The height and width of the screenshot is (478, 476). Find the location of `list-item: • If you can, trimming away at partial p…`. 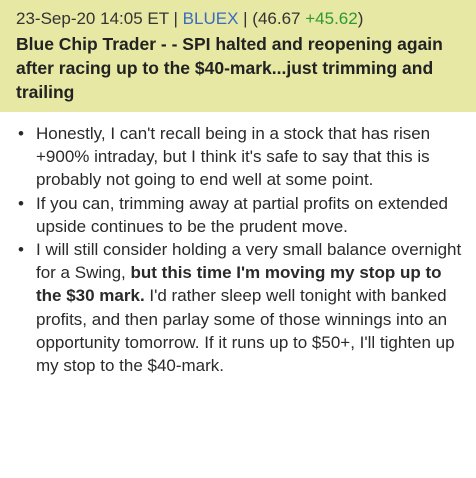

list-item: • If you can, trimming away at partial p… is located at coordinates (240, 215).